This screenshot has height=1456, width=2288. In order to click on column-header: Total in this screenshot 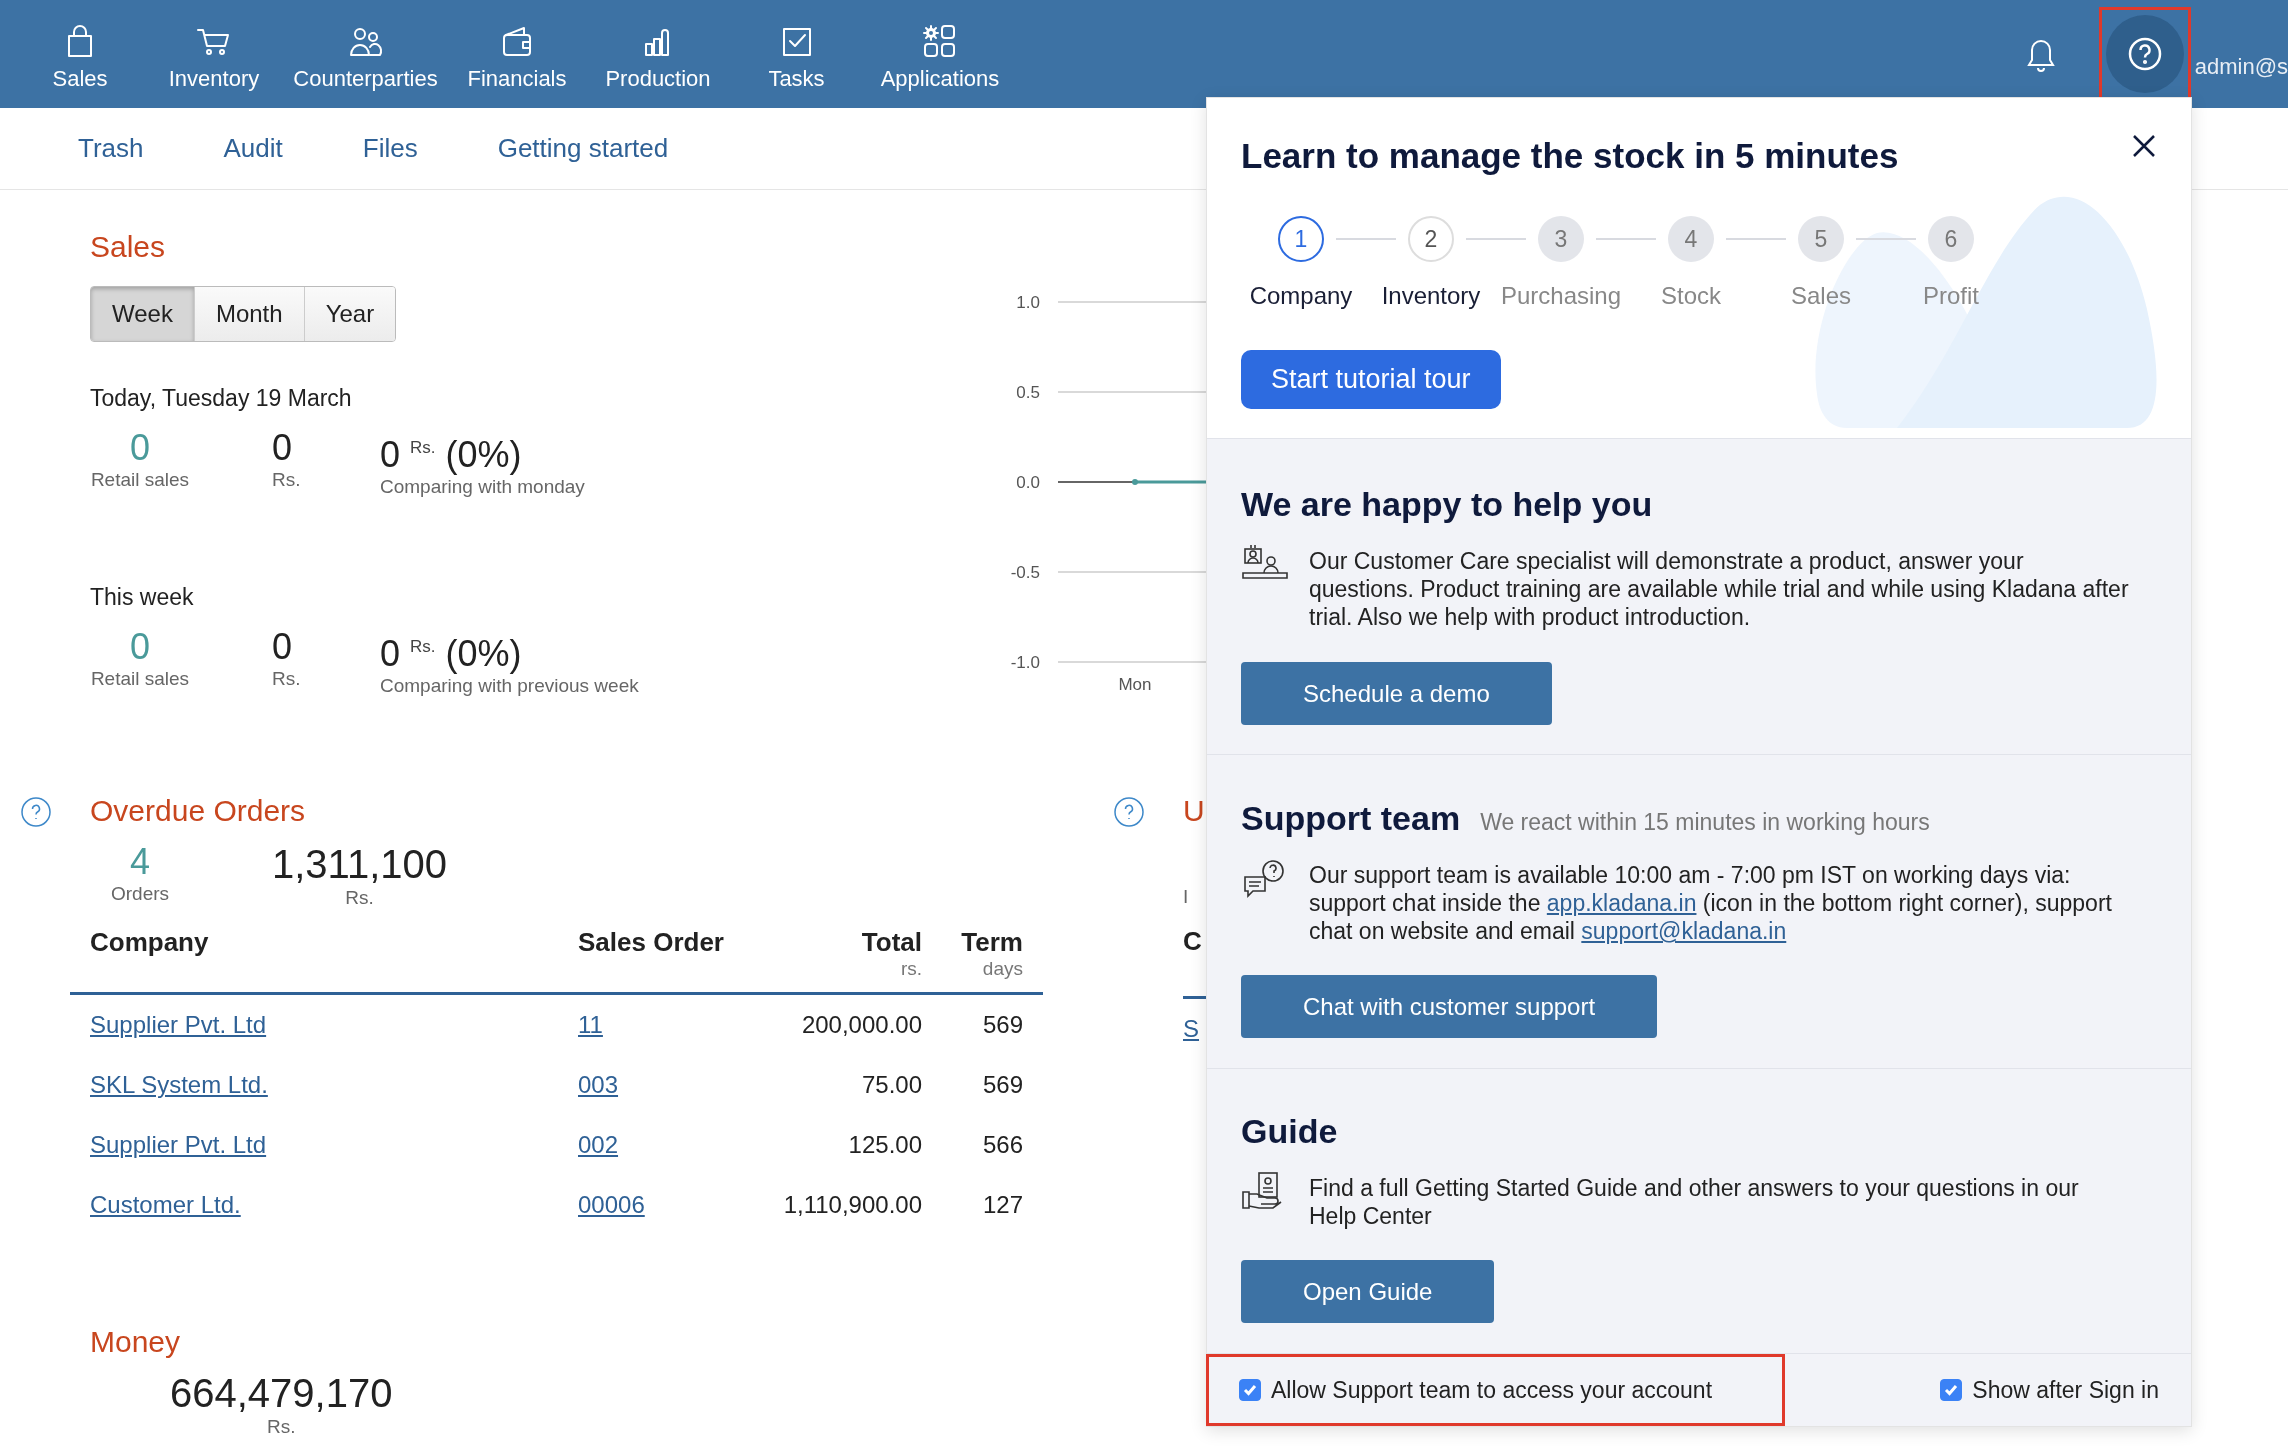, I will do `click(891, 942)`.